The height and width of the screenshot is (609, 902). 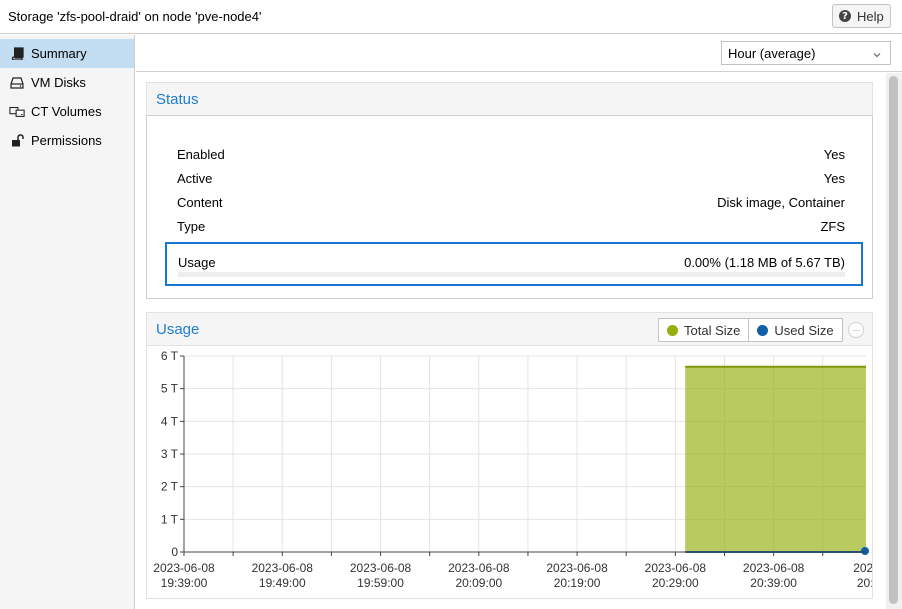 I want to click on scrollbar-thumb, so click(x=893, y=340).